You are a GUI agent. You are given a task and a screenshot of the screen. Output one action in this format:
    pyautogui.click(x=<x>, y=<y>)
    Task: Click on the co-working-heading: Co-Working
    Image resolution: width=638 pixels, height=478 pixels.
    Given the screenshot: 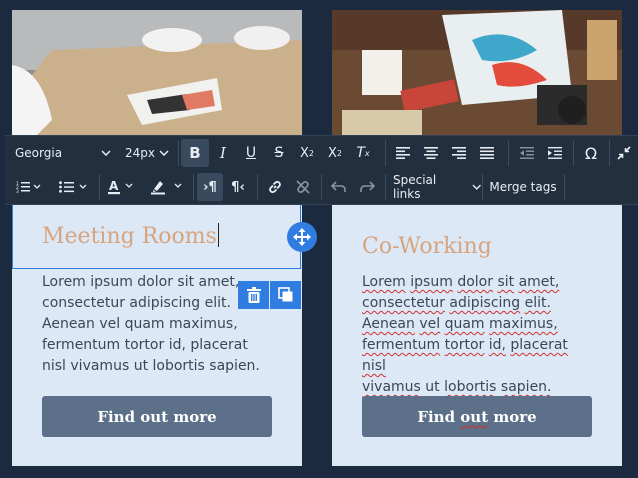 What is the action you would take?
    pyautogui.click(x=427, y=246)
    